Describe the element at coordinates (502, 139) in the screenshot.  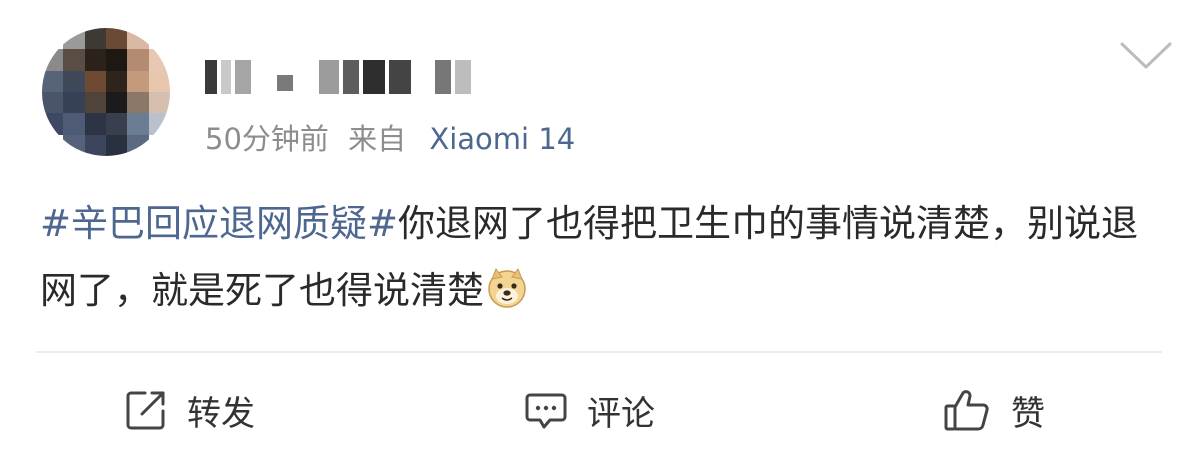
I see `source-device: Xiaomi 14` at that location.